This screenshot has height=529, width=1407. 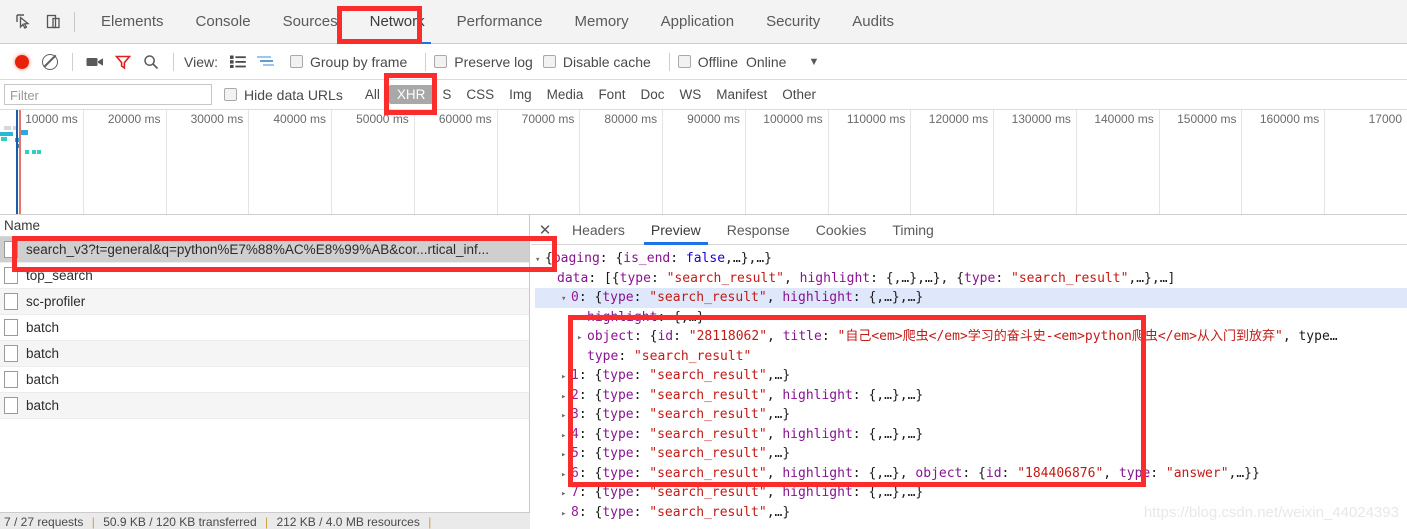 What do you see at coordinates (397, 22) in the screenshot?
I see `tab-network: Network` at bounding box center [397, 22].